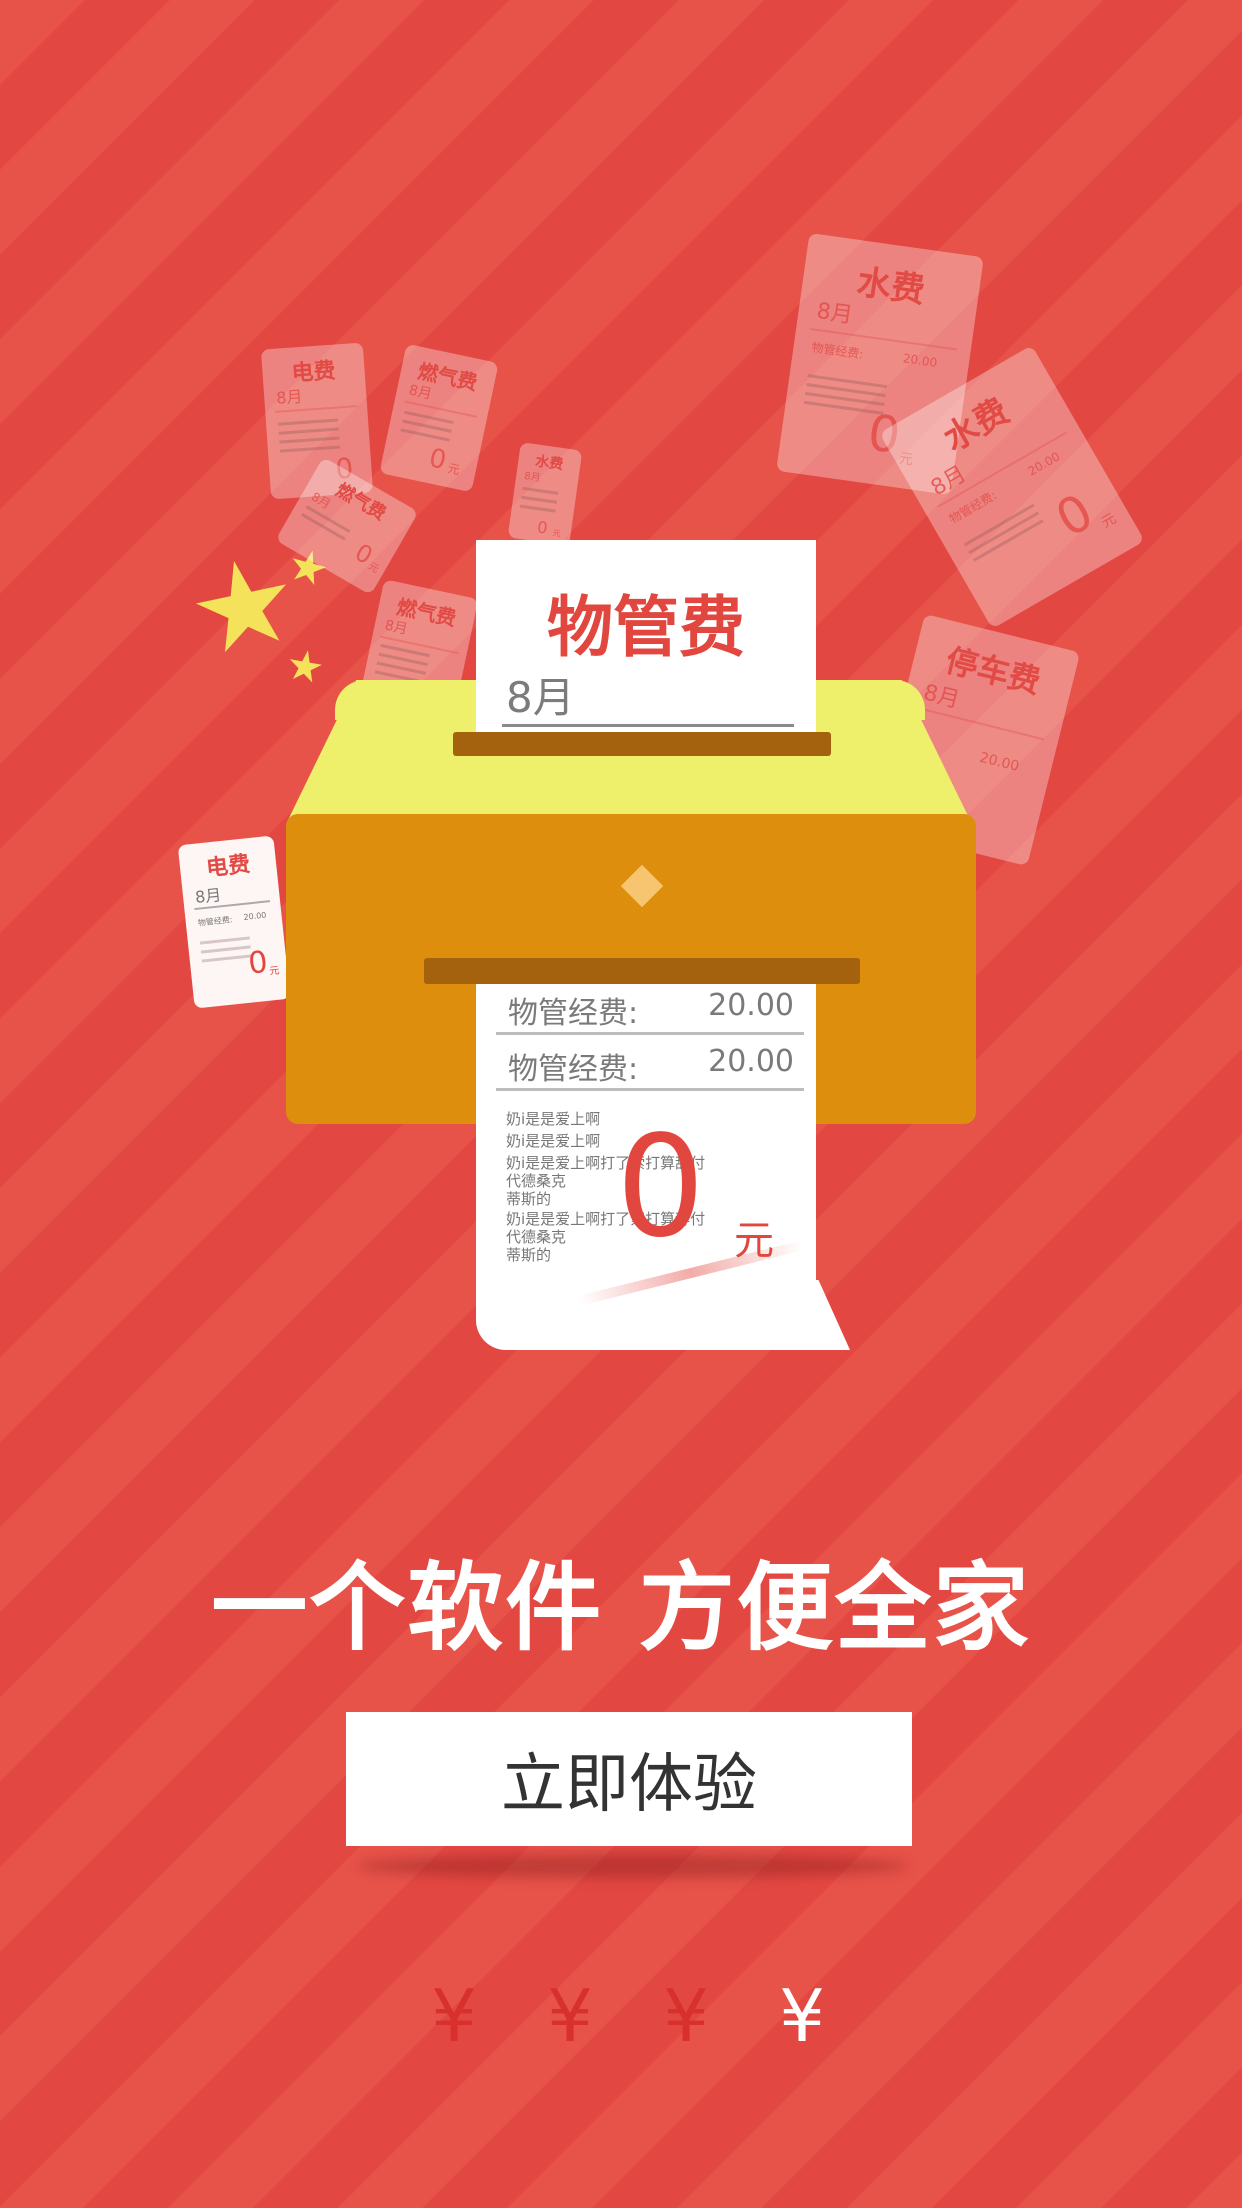  What do you see at coordinates (540, 697) in the screenshot?
I see `property-fee-month: 8月` at bounding box center [540, 697].